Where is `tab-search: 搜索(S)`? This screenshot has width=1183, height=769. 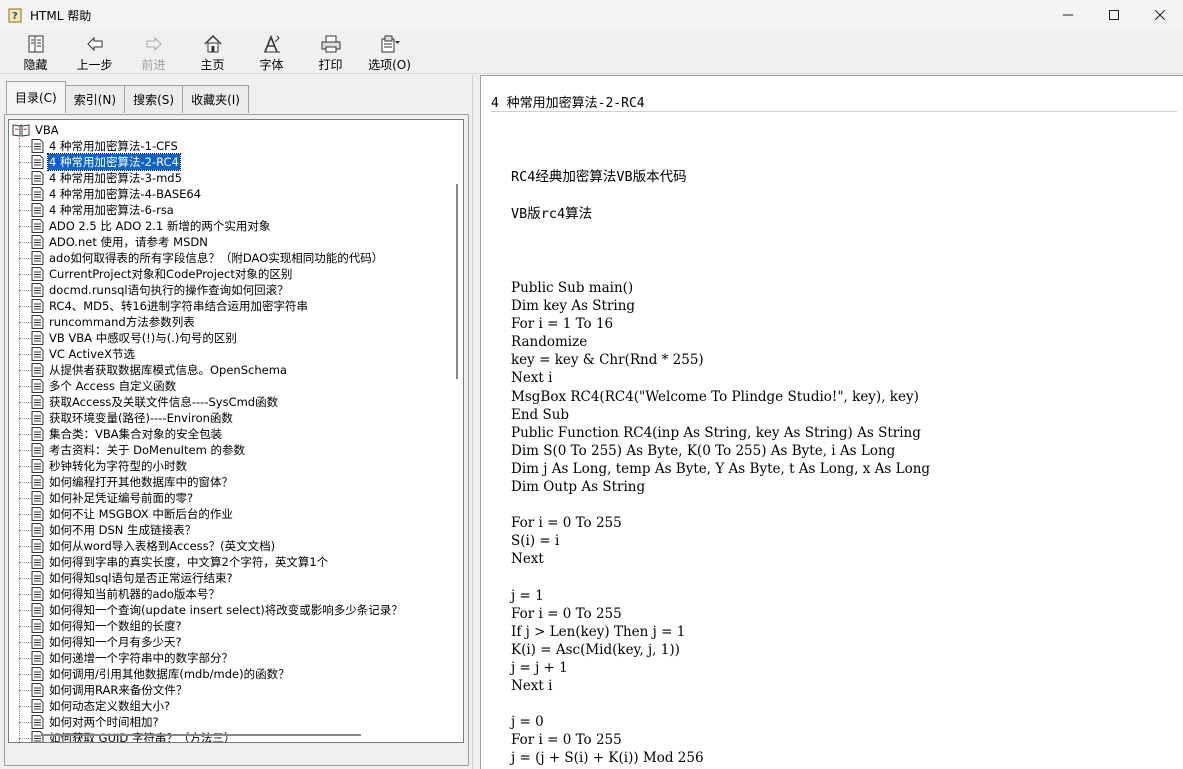
tab-search: 搜索(S) is located at coordinates (154, 99).